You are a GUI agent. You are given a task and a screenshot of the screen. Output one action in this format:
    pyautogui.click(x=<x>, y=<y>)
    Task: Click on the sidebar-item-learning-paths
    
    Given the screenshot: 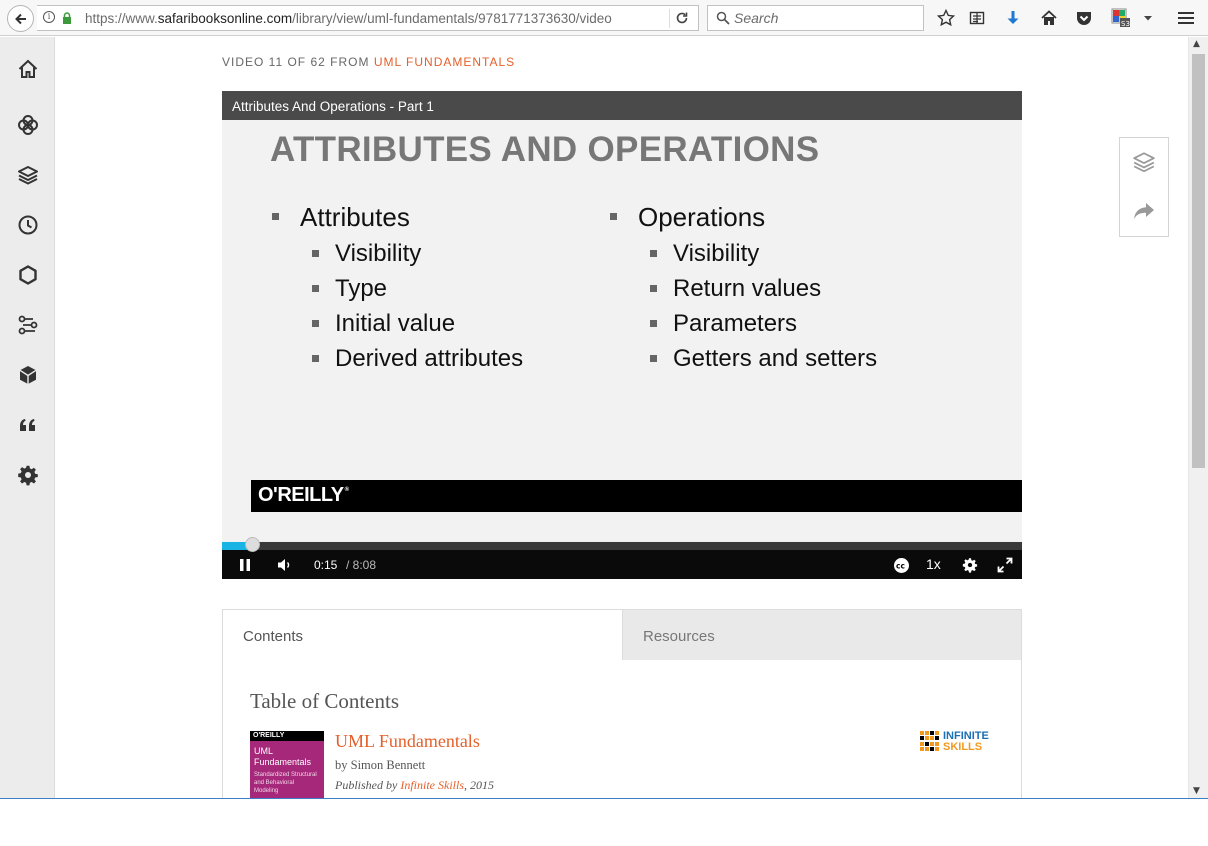 What is the action you would take?
    pyautogui.click(x=27, y=325)
    